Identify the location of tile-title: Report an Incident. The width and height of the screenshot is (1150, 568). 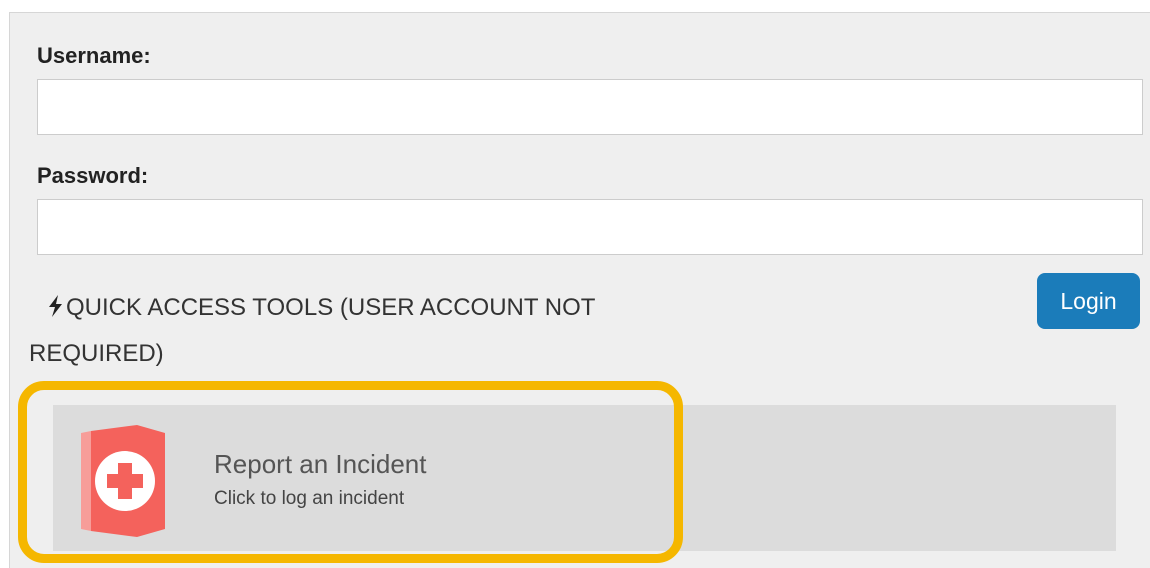
(320, 464).